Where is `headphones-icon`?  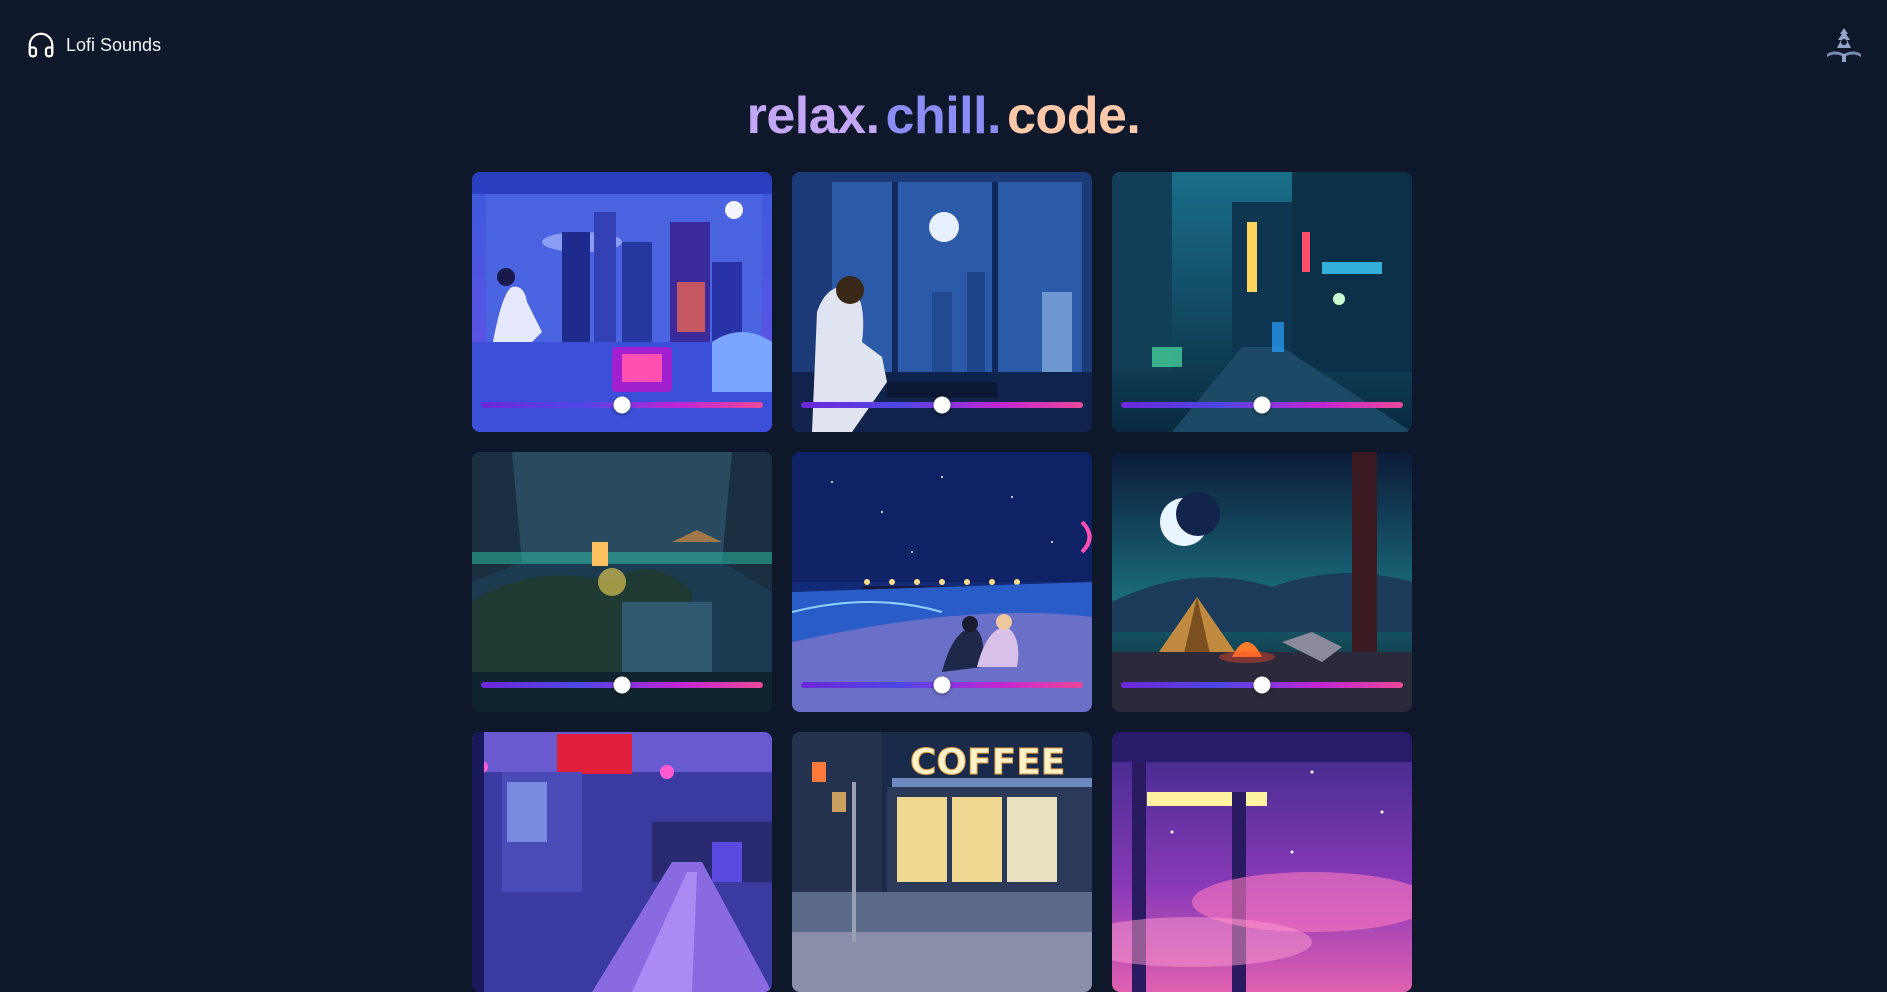 headphones-icon is located at coordinates (41, 45).